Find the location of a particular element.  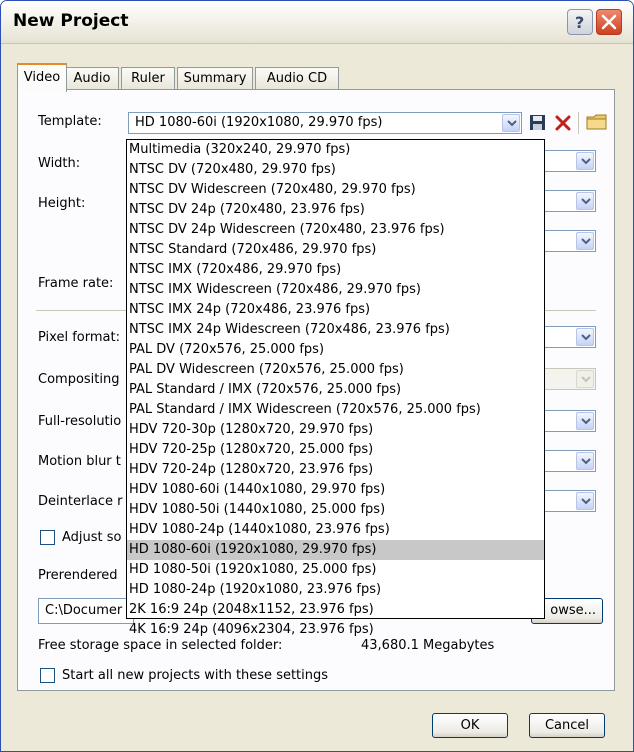

template-option: 4K 16:9 24p (4096x2304, 23.976 fps) is located at coordinates (335, 630).